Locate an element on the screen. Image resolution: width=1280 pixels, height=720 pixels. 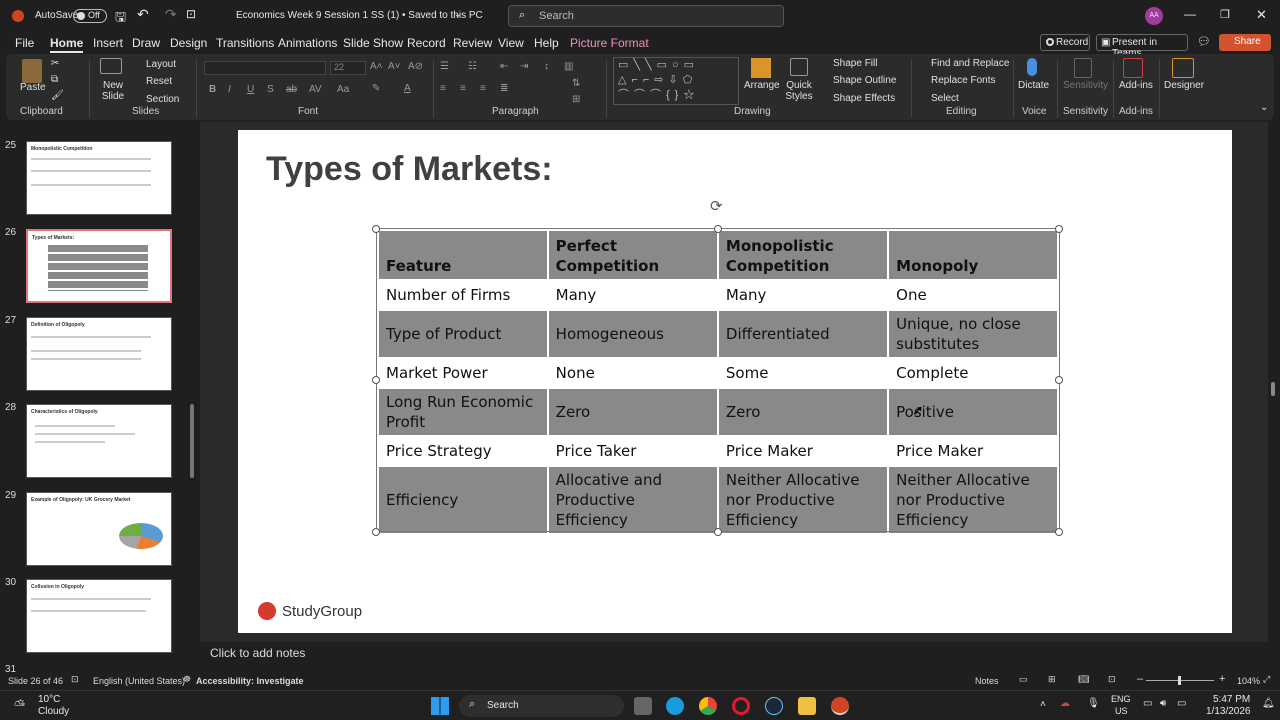
tab-transitions: Transitions is located at coordinates (245, 43).